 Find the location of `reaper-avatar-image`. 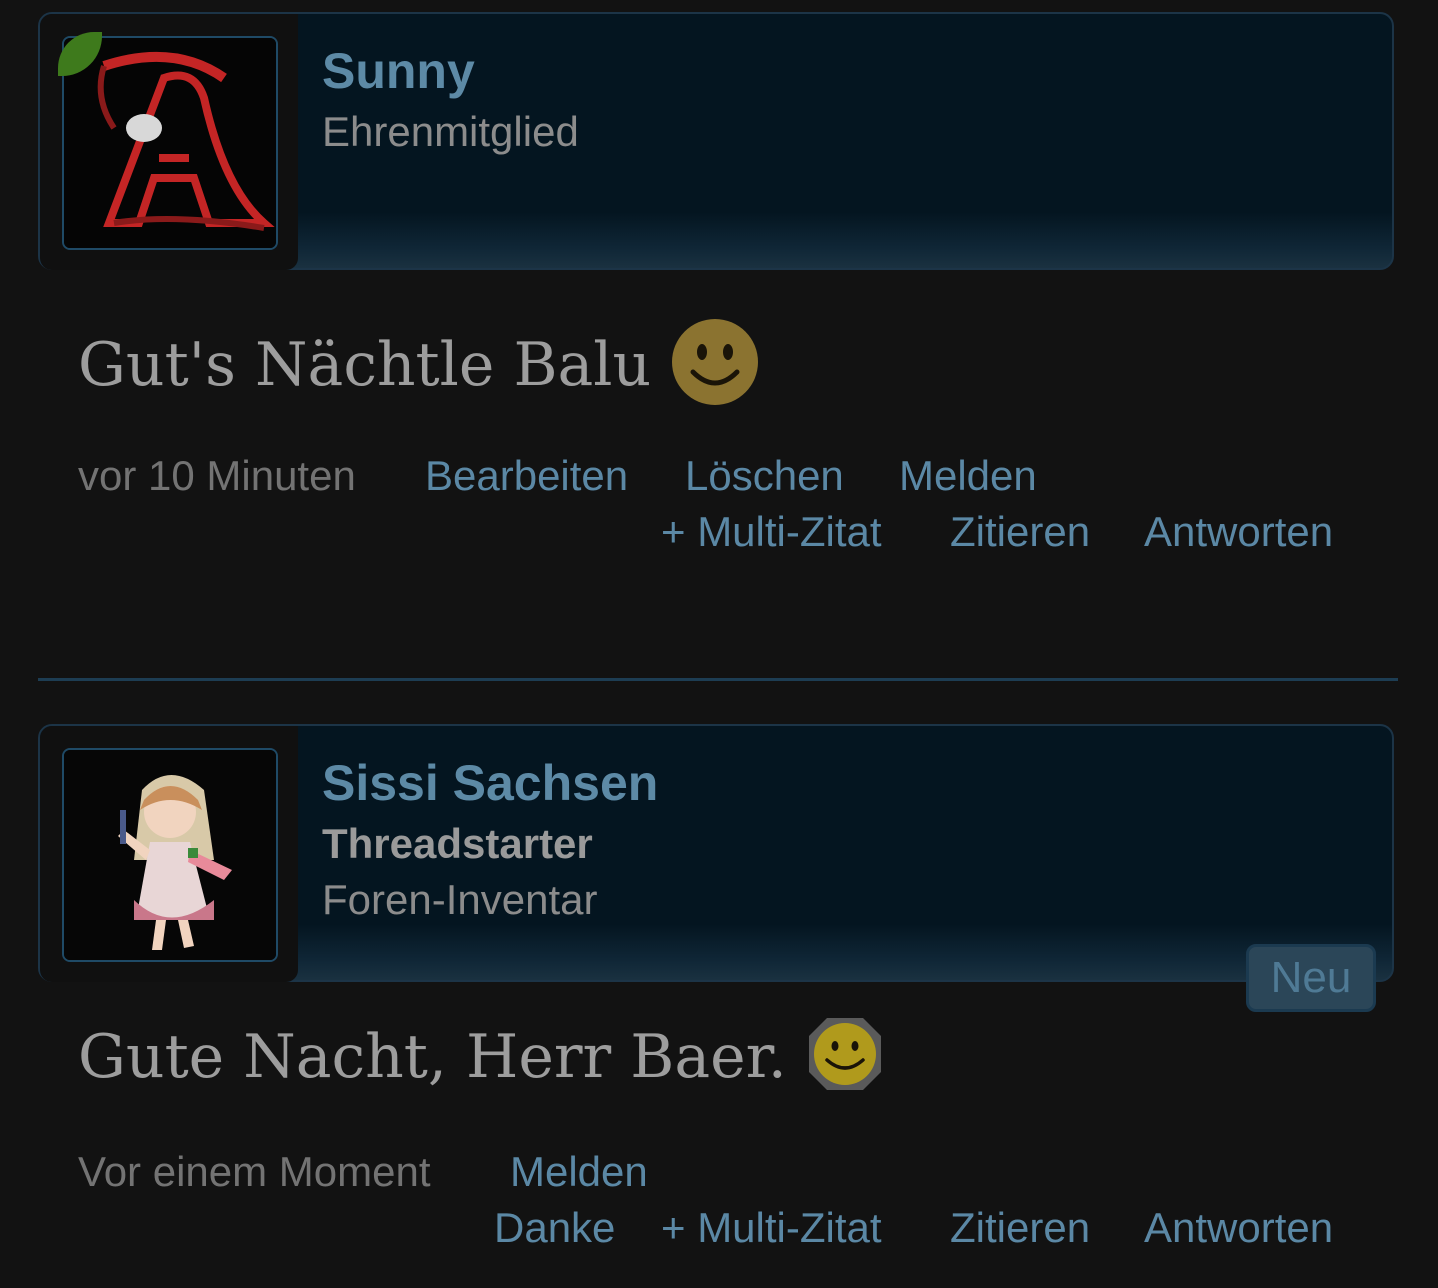

reaper-avatar-image is located at coordinates (170, 143).